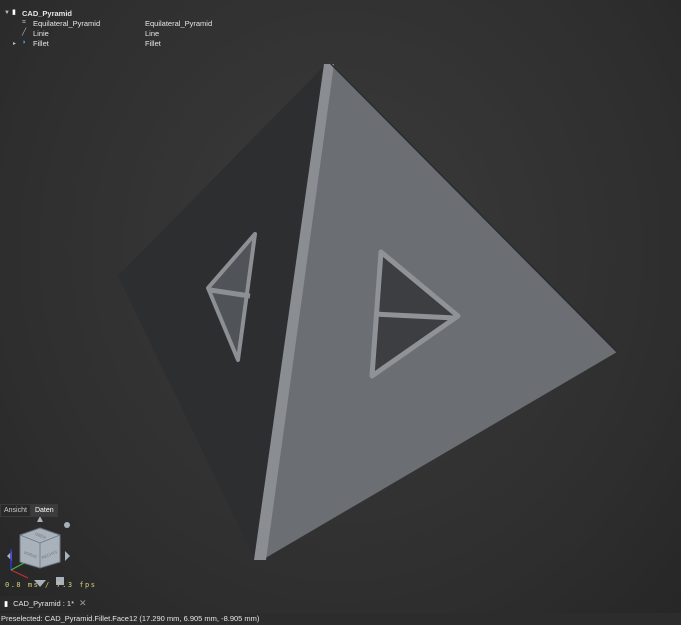 The height and width of the screenshot is (625, 681). Describe the element at coordinates (153, 43) in the screenshot. I see `tree-item-value: Fillet` at that location.